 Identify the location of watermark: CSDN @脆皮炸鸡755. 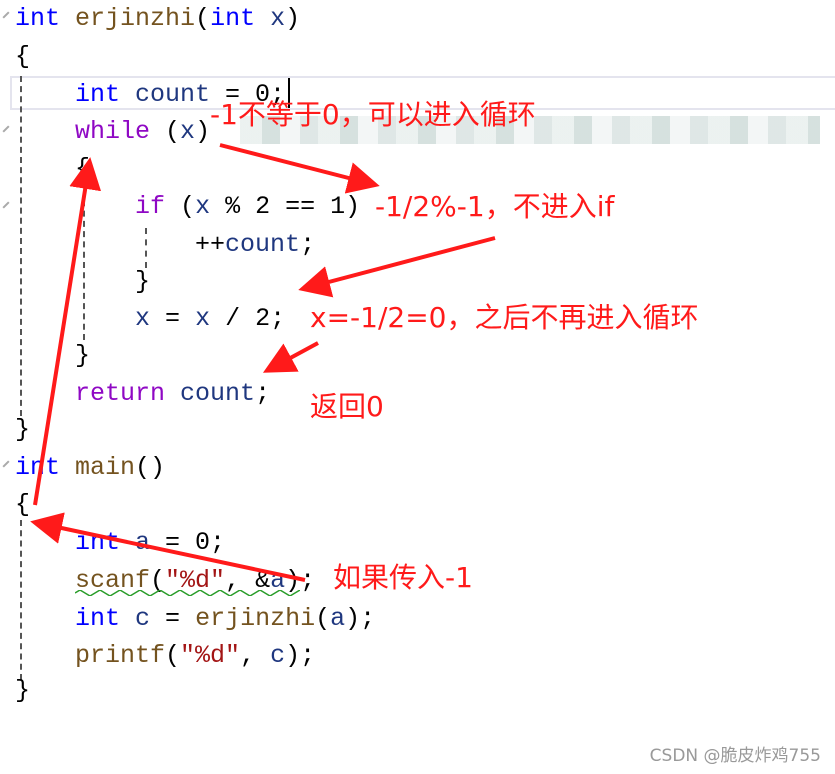
(735, 756).